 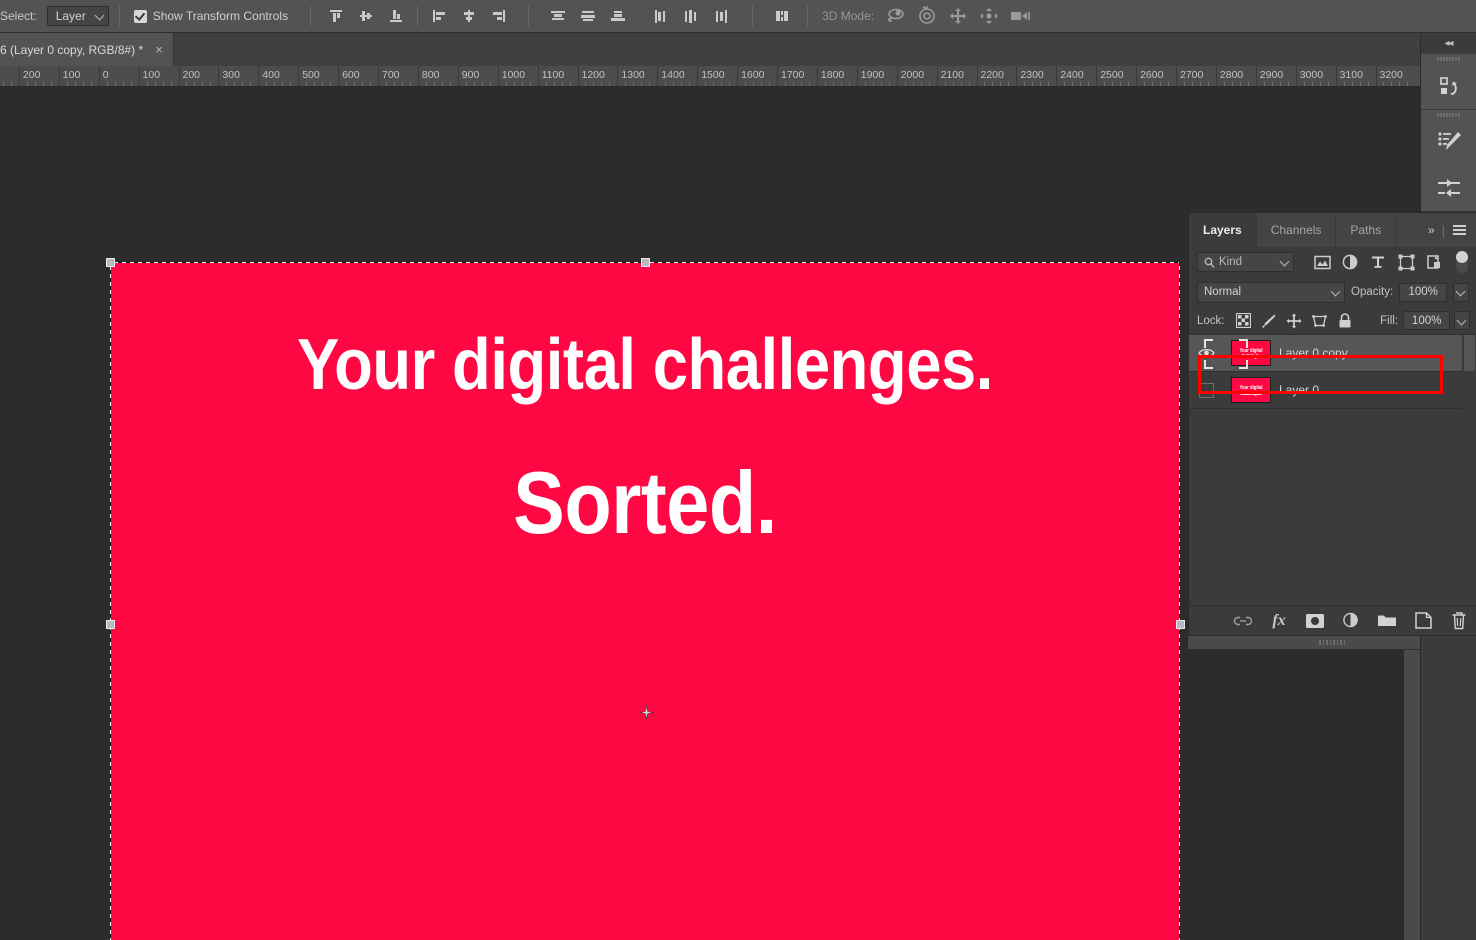 I want to click on table-row: Your digital challenges. Sorted. Layer 0, so click(x=1332, y=390).